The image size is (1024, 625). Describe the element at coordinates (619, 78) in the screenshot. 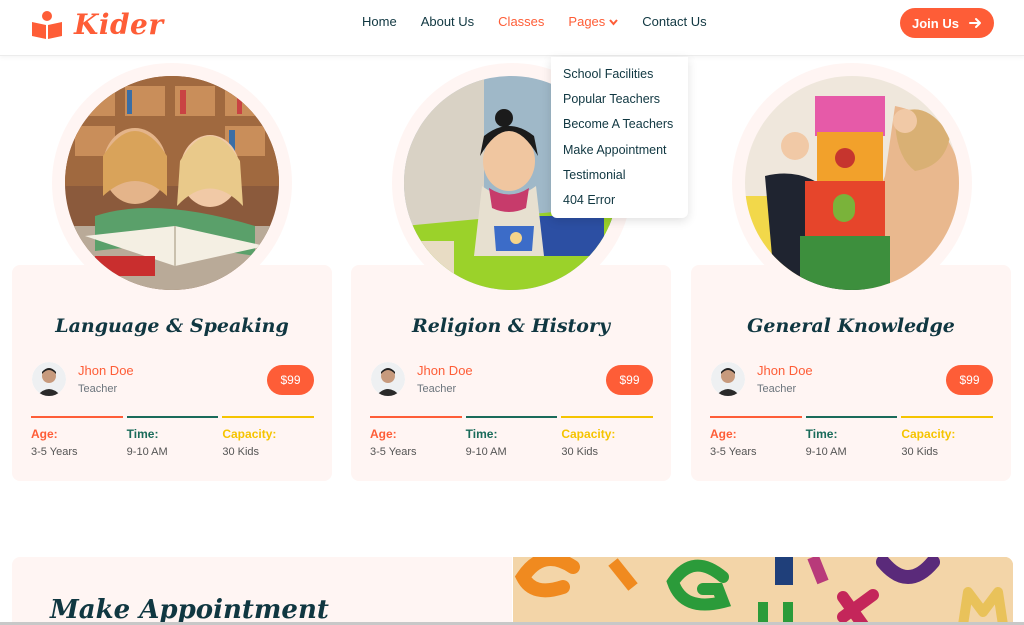

I see `dropdown-item-school-facilities: School Facilities` at that location.